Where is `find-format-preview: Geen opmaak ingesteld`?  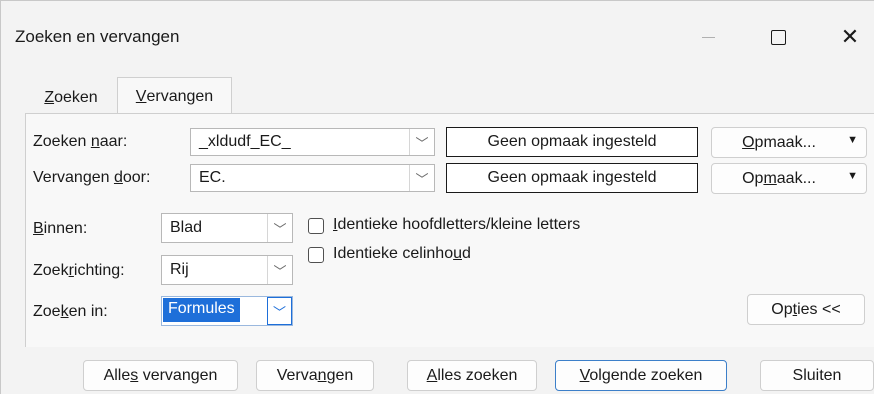
find-format-preview: Geen opmaak ingesteld is located at coordinates (572, 142).